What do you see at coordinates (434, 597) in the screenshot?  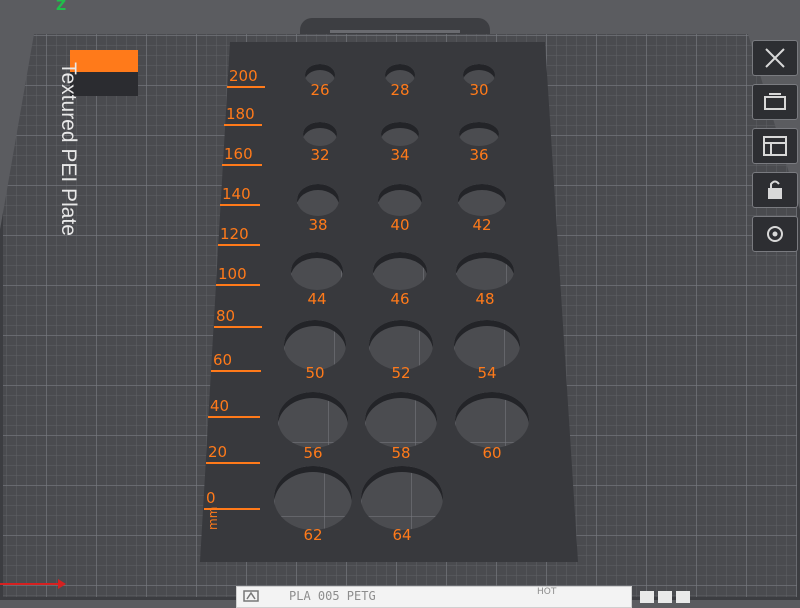 I see `filament-status-bar: PLA 005 PETG HOT` at bounding box center [434, 597].